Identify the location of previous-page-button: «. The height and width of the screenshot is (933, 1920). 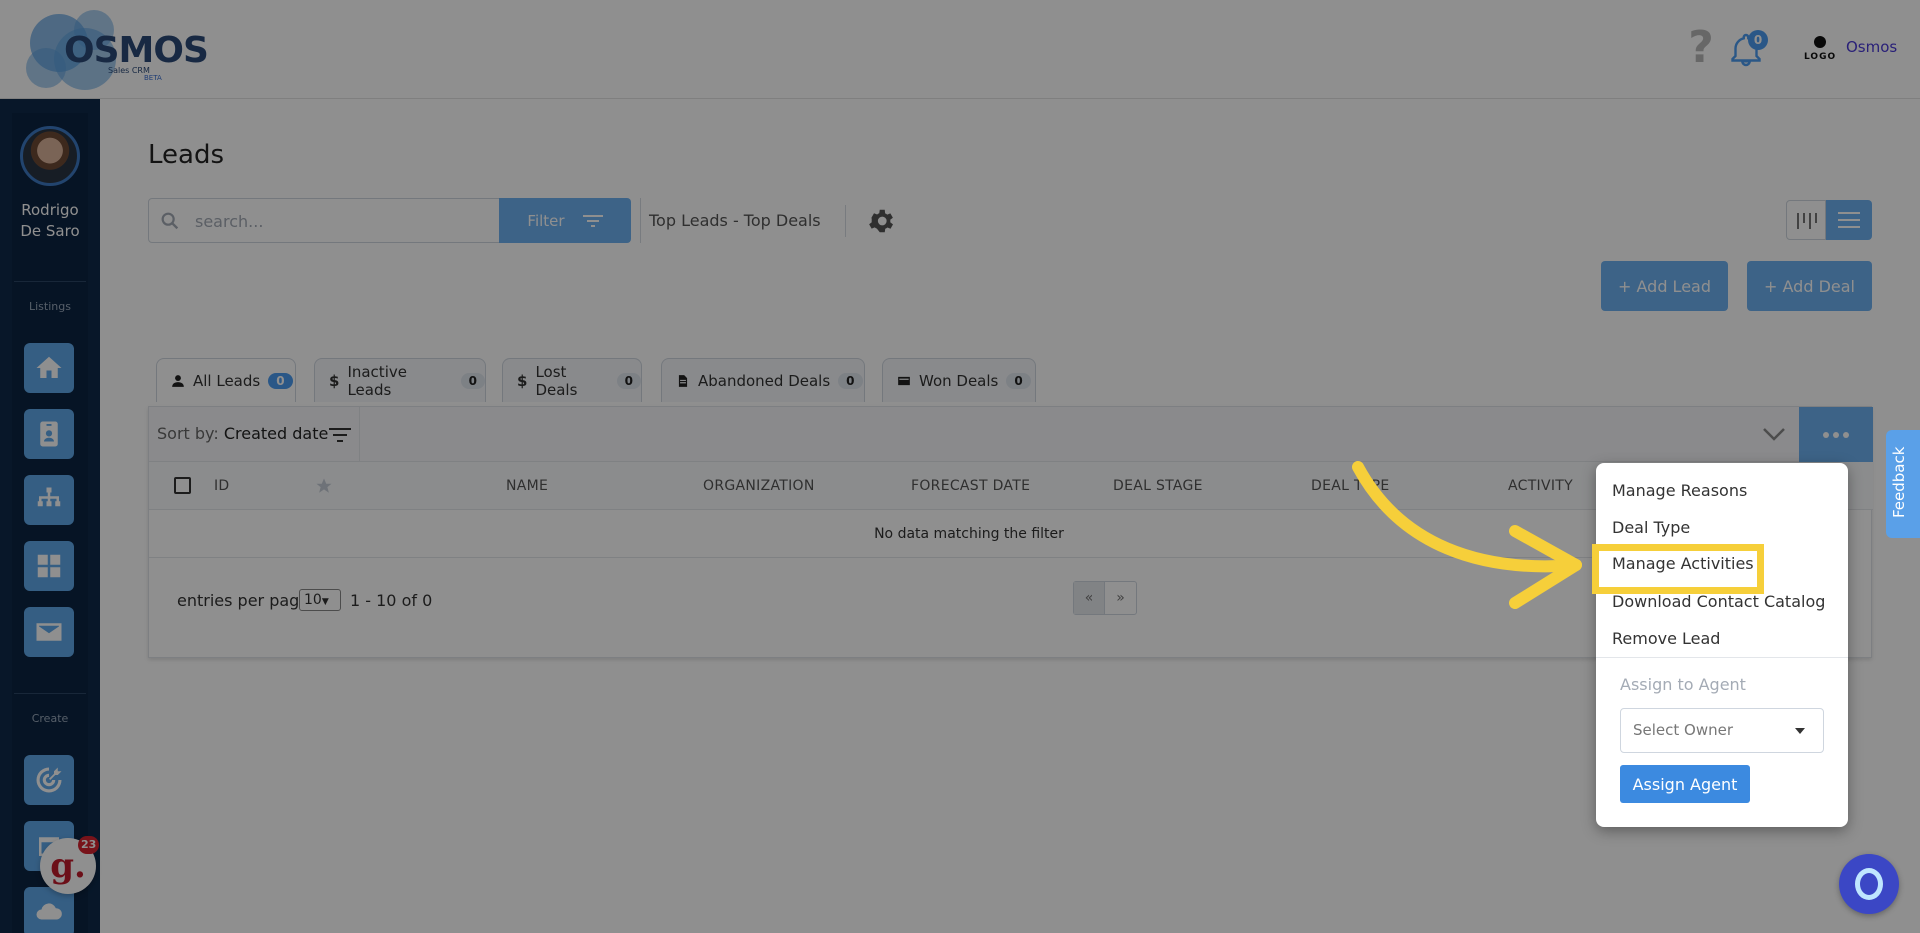
(1090, 598).